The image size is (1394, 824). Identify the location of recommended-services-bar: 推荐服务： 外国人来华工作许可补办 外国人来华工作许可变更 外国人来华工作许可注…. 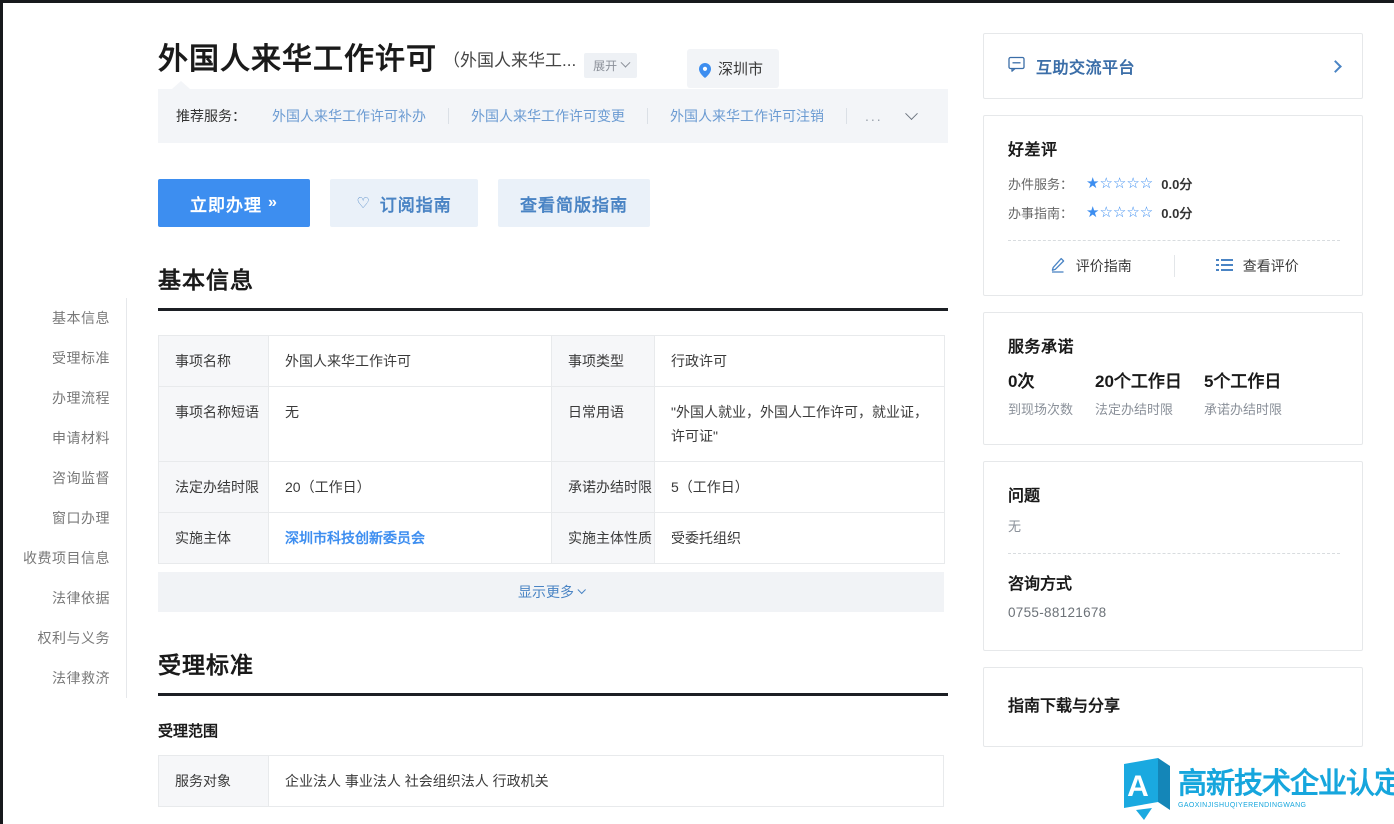
(553, 112).